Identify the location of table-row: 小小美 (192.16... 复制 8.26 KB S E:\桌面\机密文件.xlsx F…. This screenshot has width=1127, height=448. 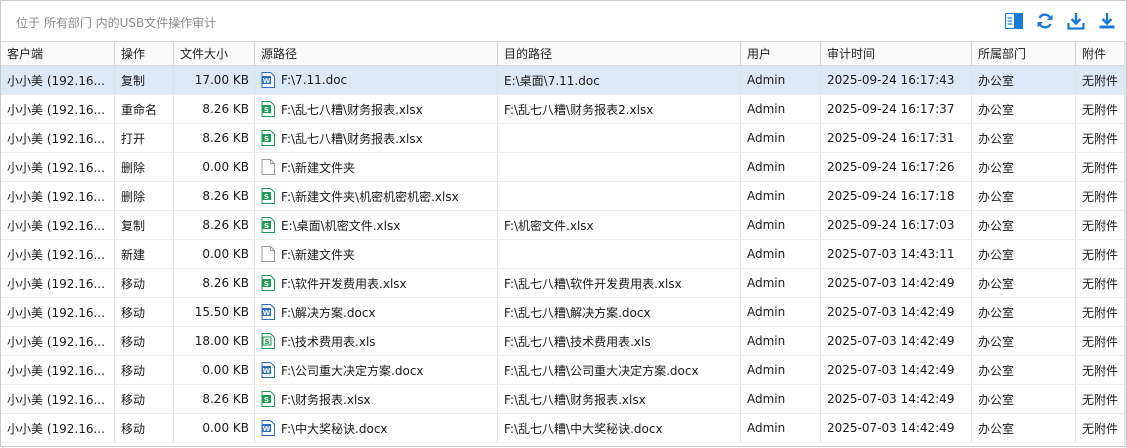
(563, 225).